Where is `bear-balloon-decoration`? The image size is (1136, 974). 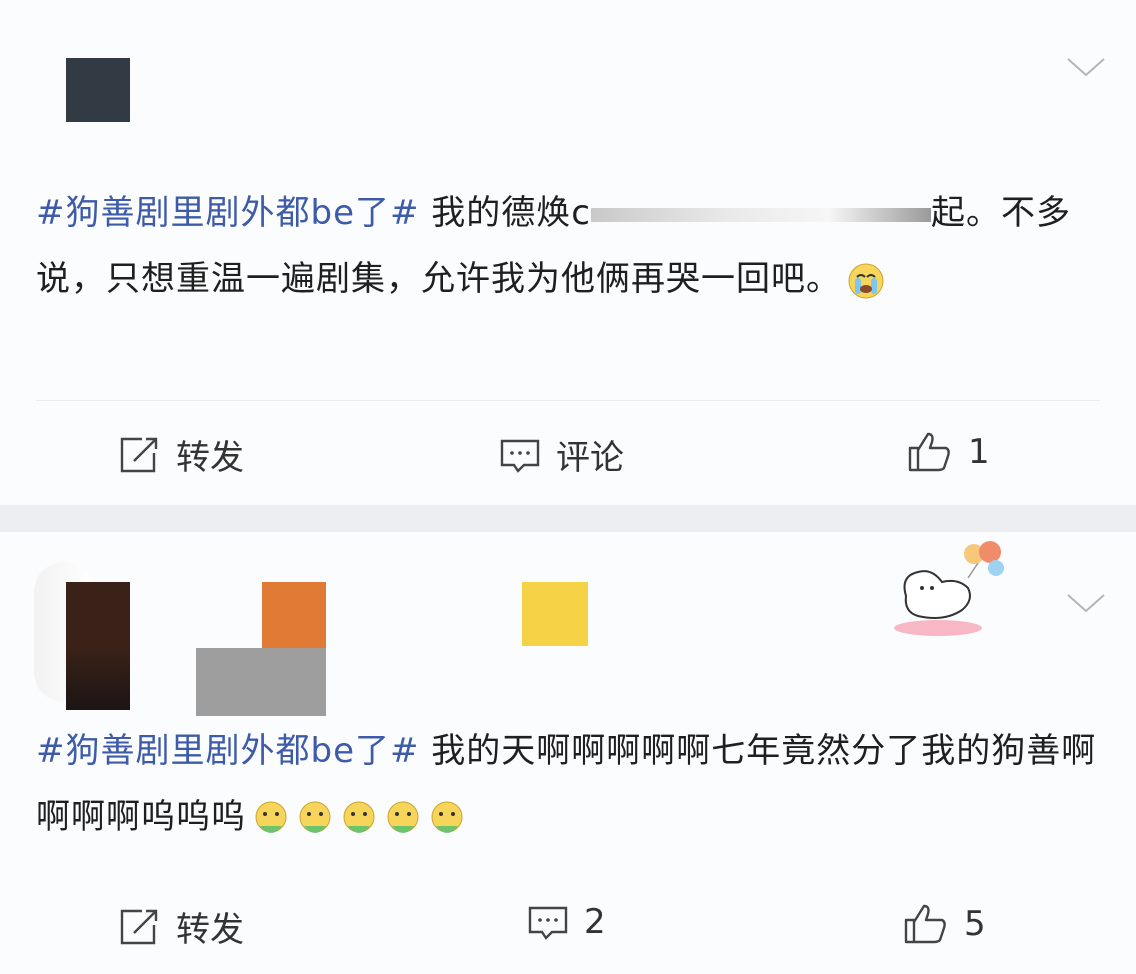
bear-balloon-decoration is located at coordinates (949, 588).